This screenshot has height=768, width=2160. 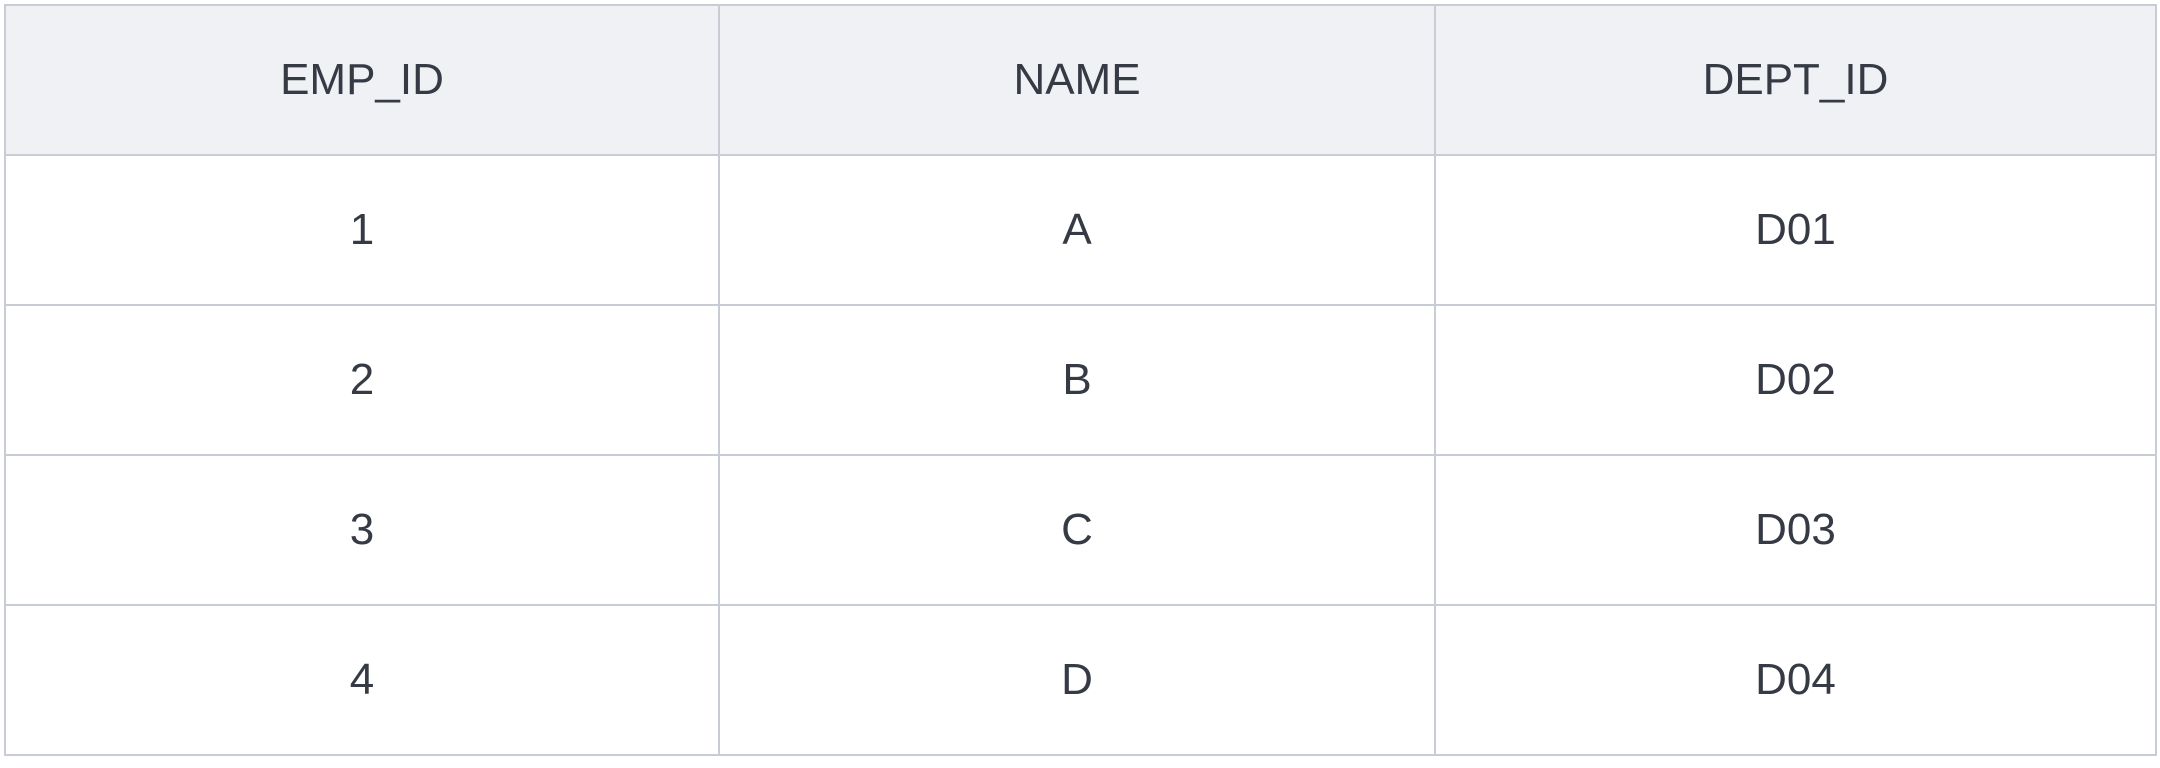 I want to click on cell-name: C, so click(x=1077, y=530).